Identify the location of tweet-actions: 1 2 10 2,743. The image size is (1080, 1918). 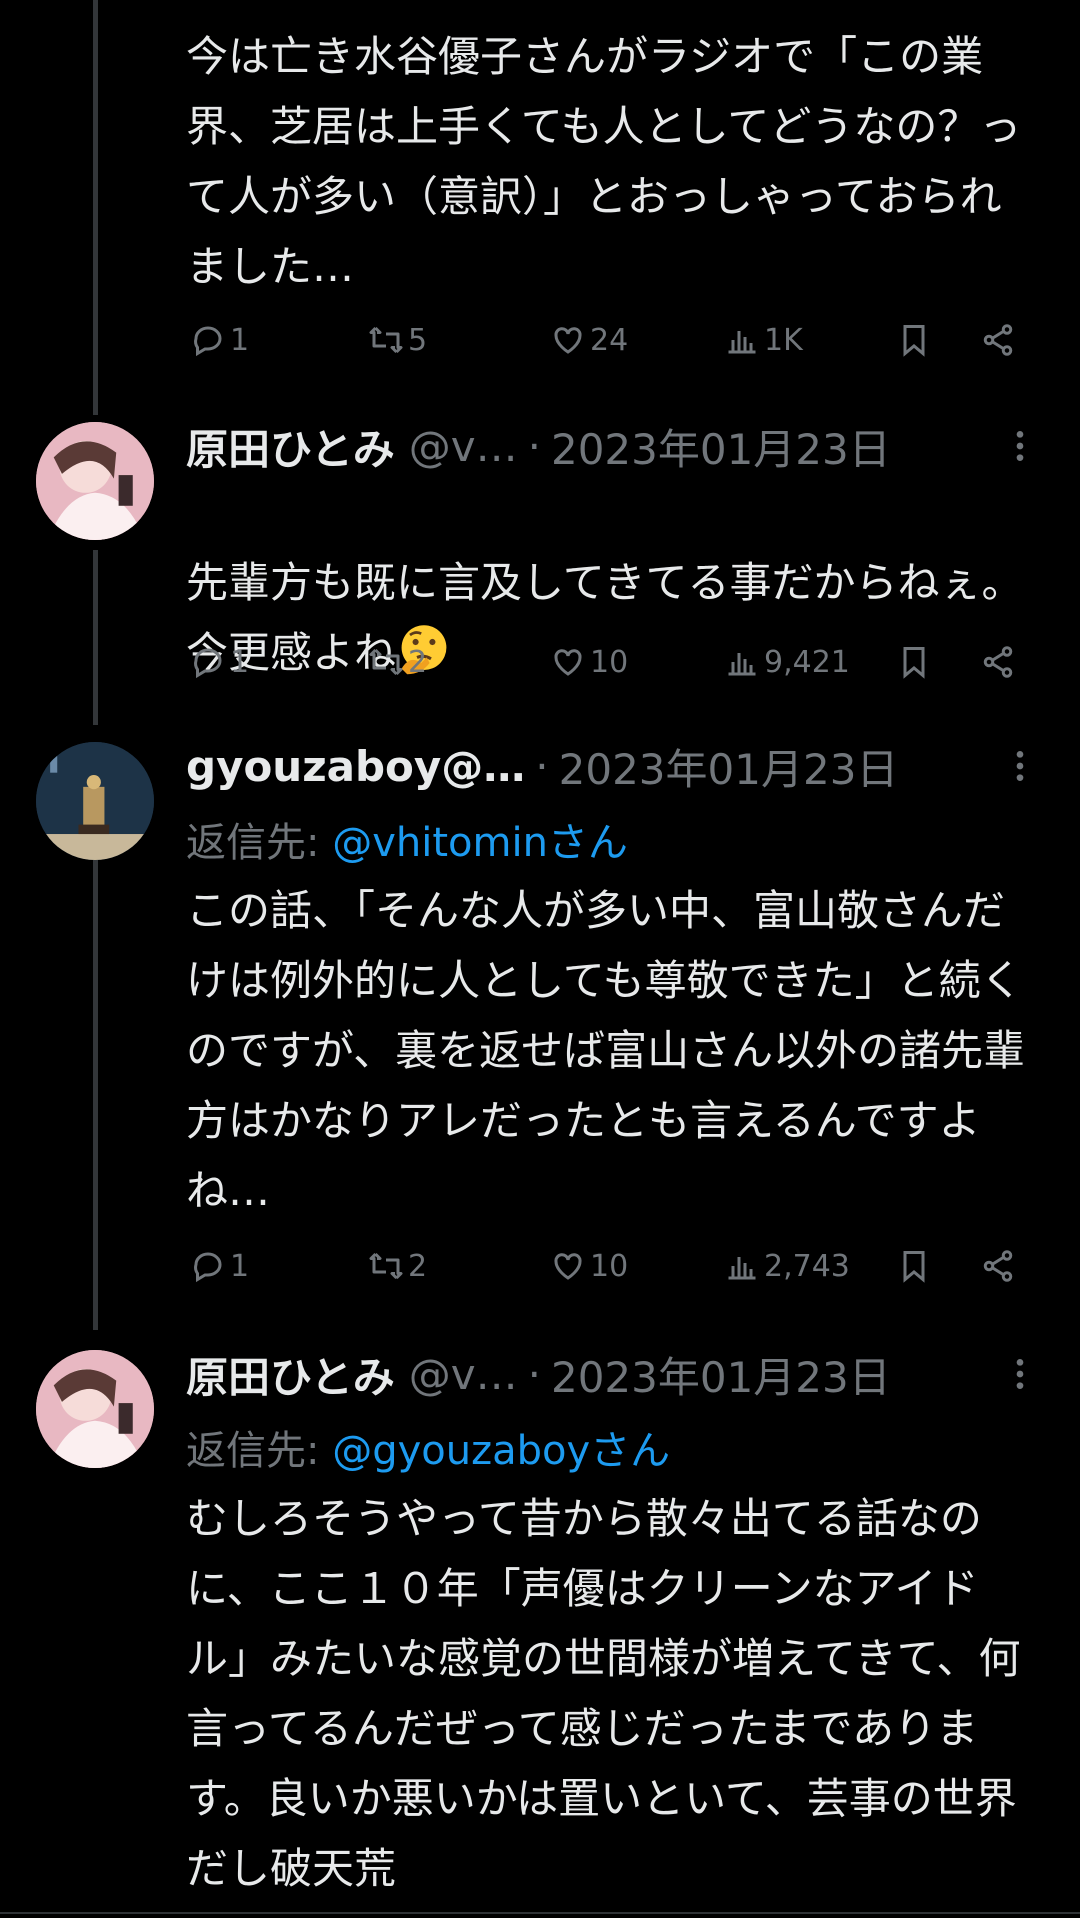
(606, 1266).